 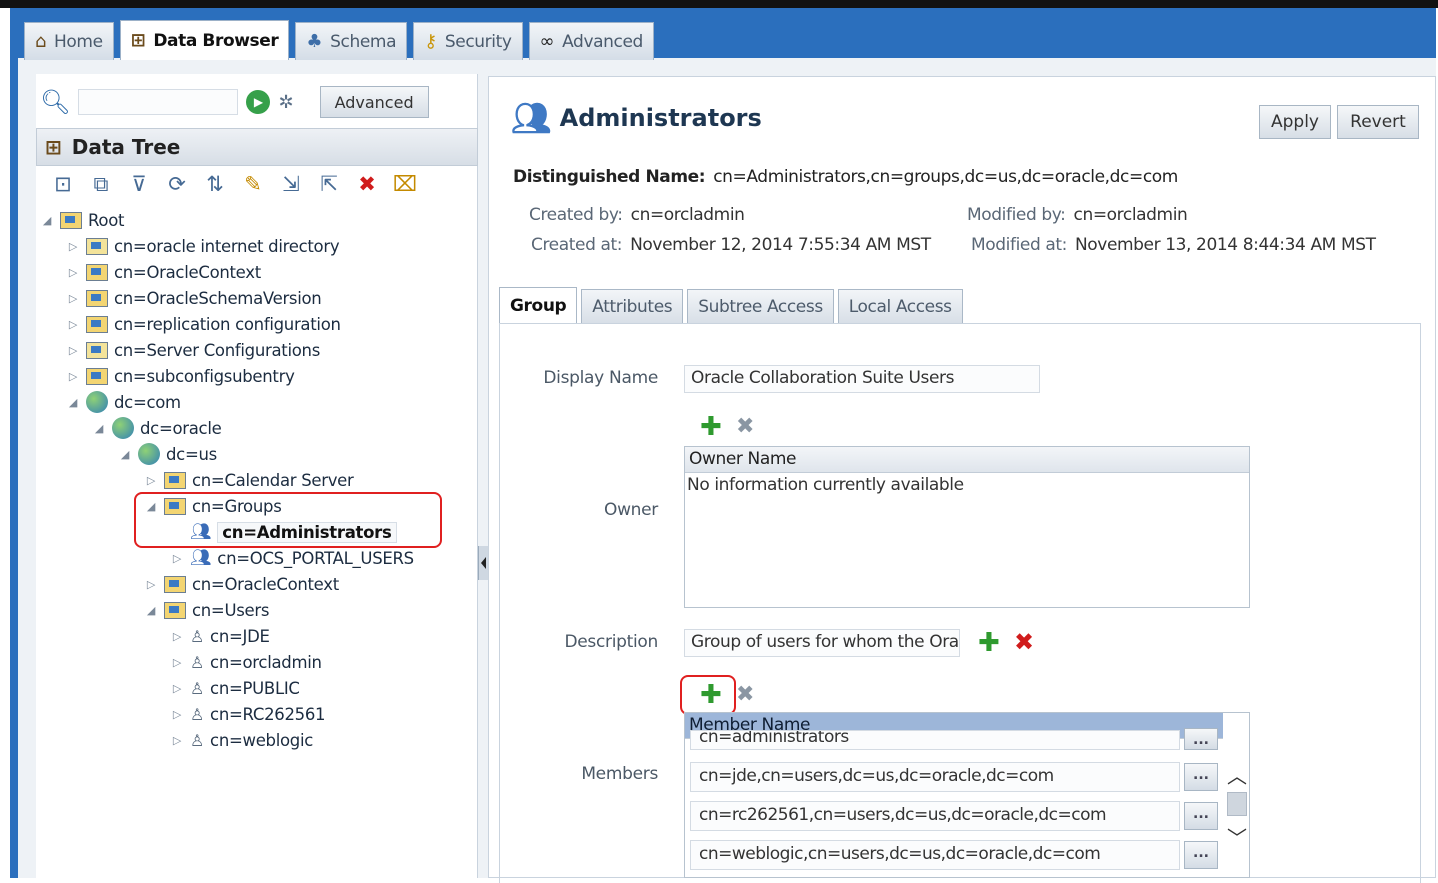 What do you see at coordinates (193, 350) in the screenshot?
I see `tree-node: ▷ cn=Server Configurations` at bounding box center [193, 350].